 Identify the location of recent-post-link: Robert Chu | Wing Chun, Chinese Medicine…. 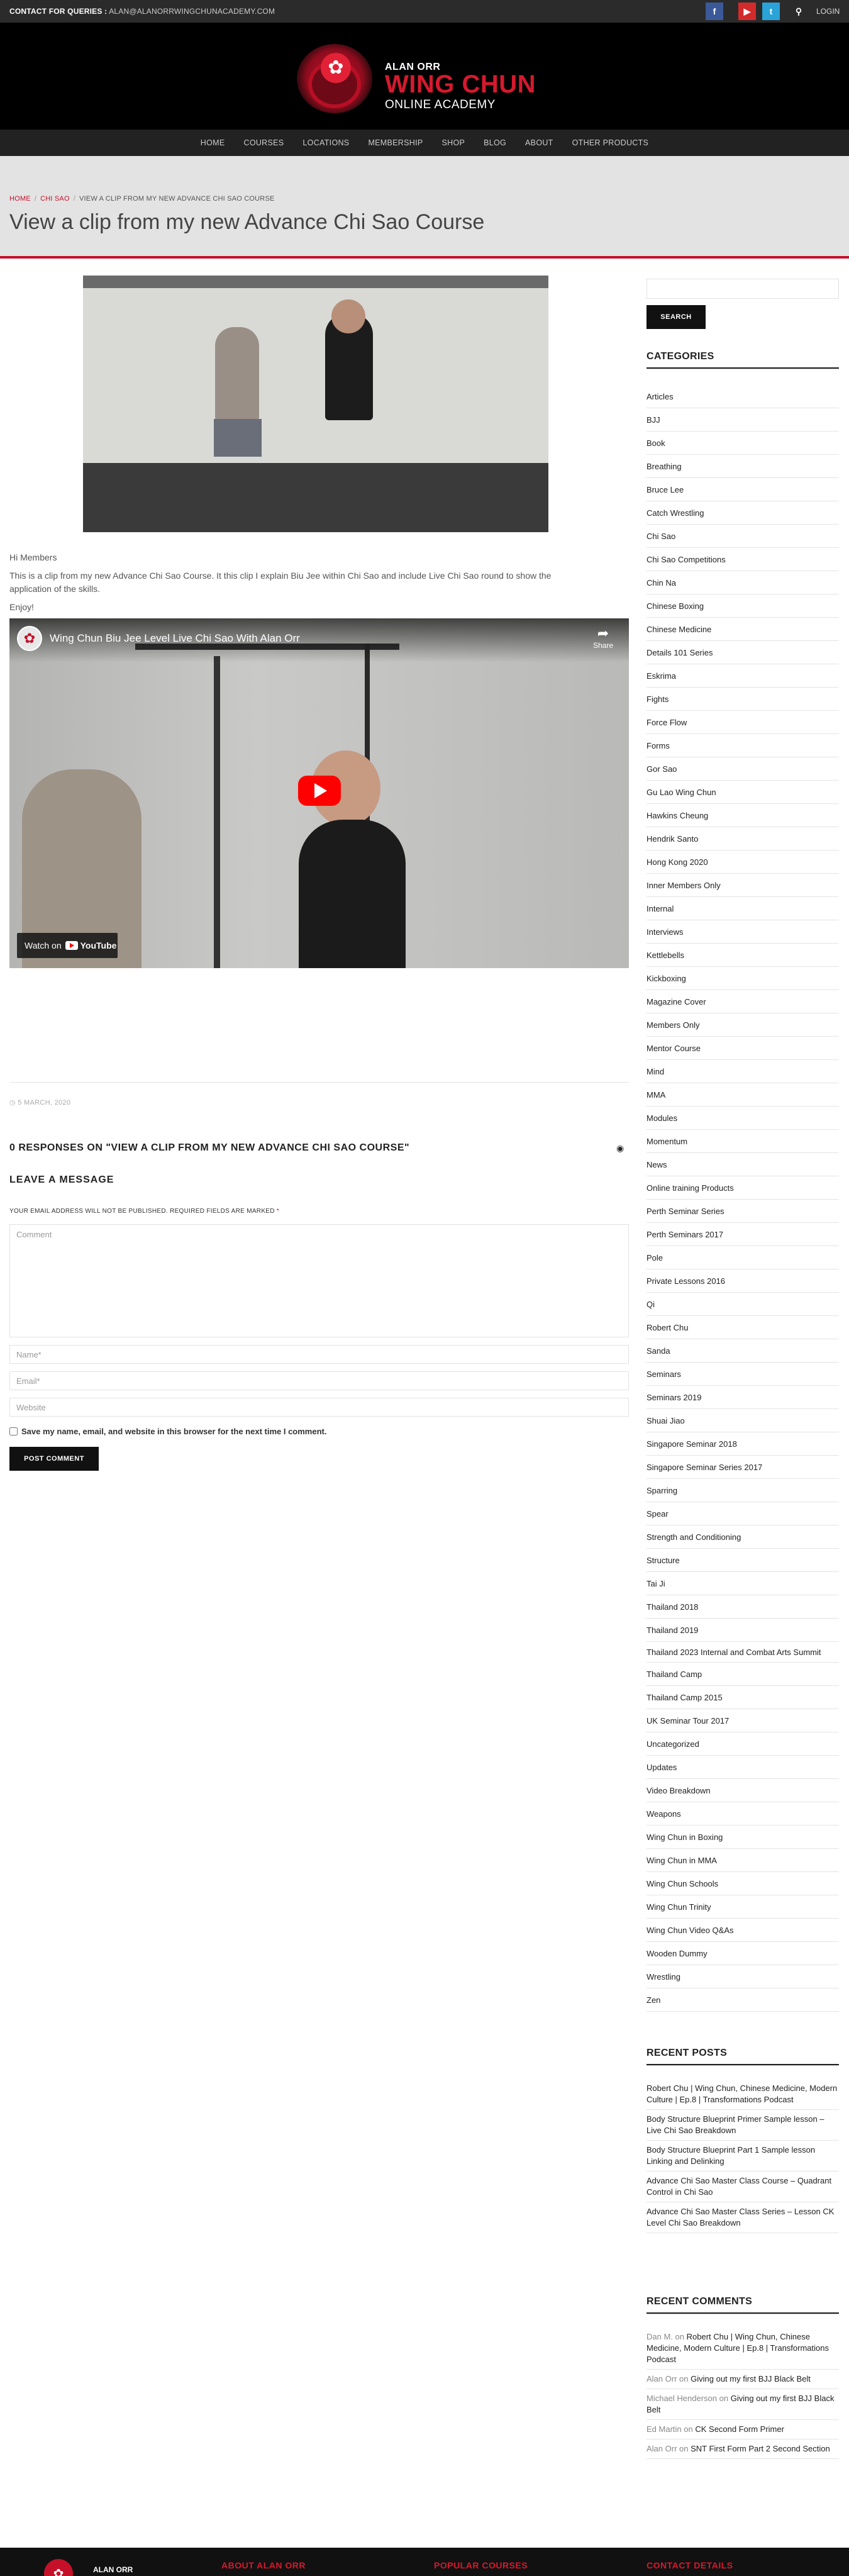
(743, 2094).